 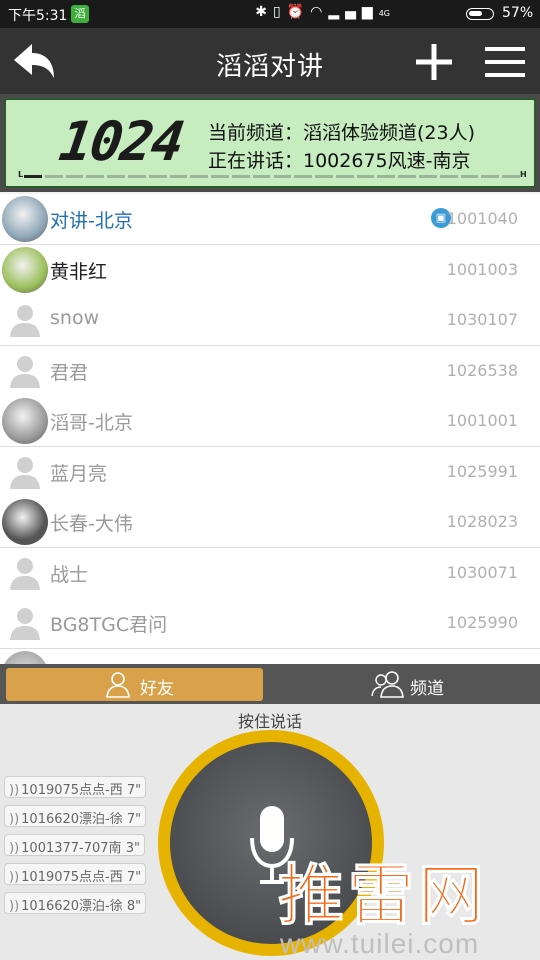 What do you see at coordinates (81, 819) in the screenshot?
I see `history-text: 1016620漂泊-徐 7"` at bounding box center [81, 819].